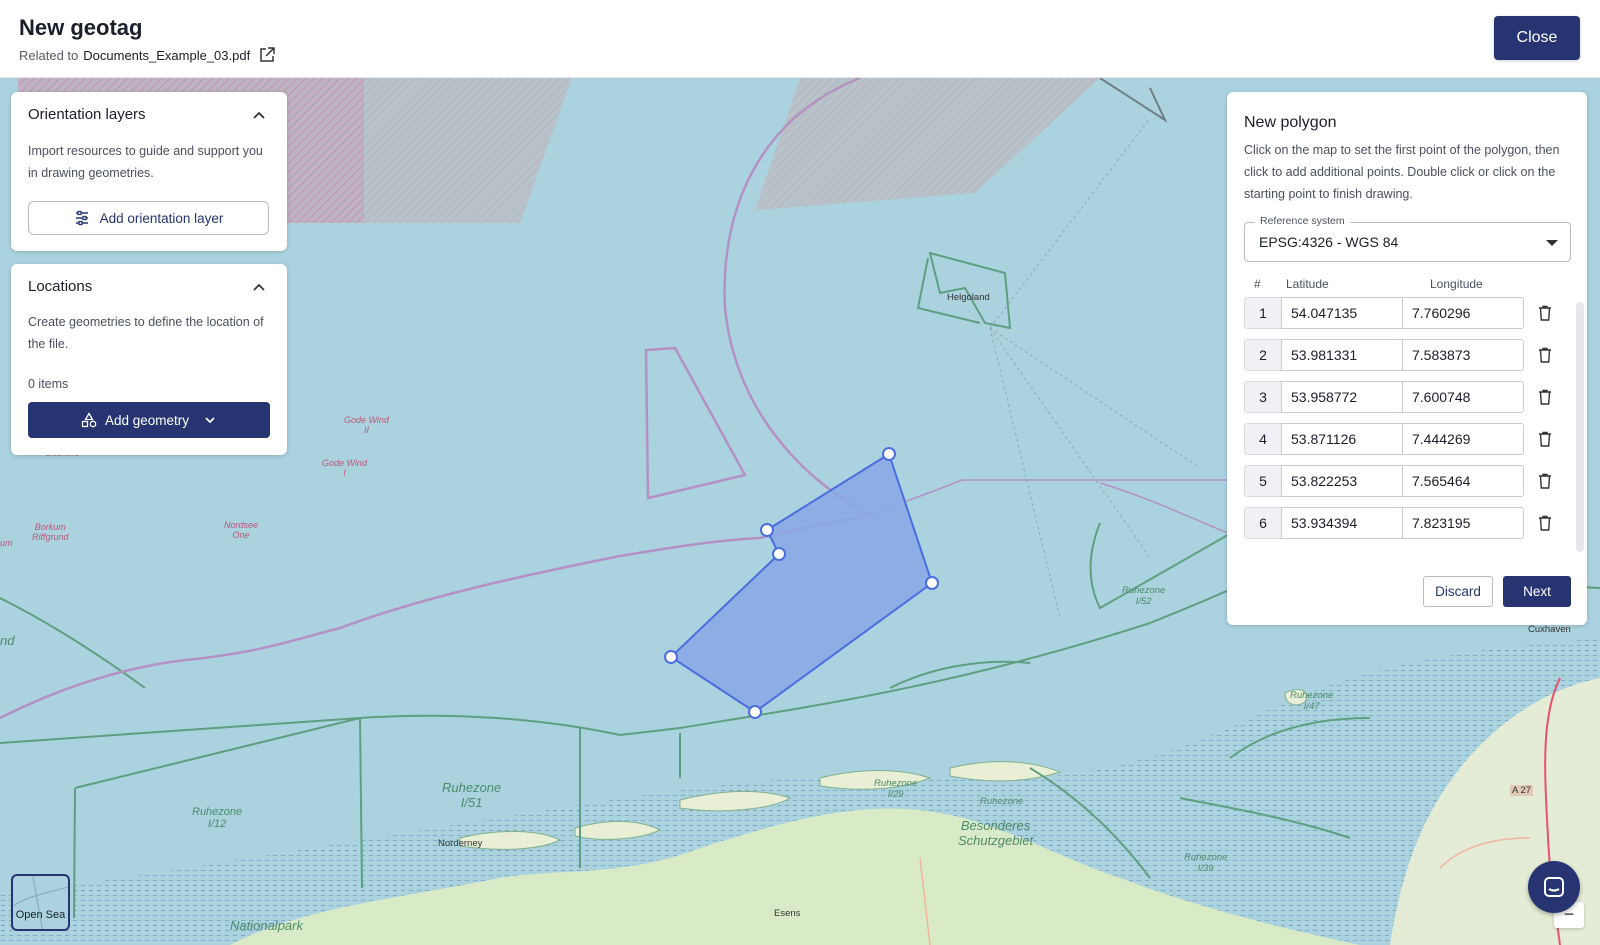 Image resolution: width=1600 pixels, height=945 pixels. What do you see at coordinates (1263, 397) in the screenshot?
I see `point-number: 3` at bounding box center [1263, 397].